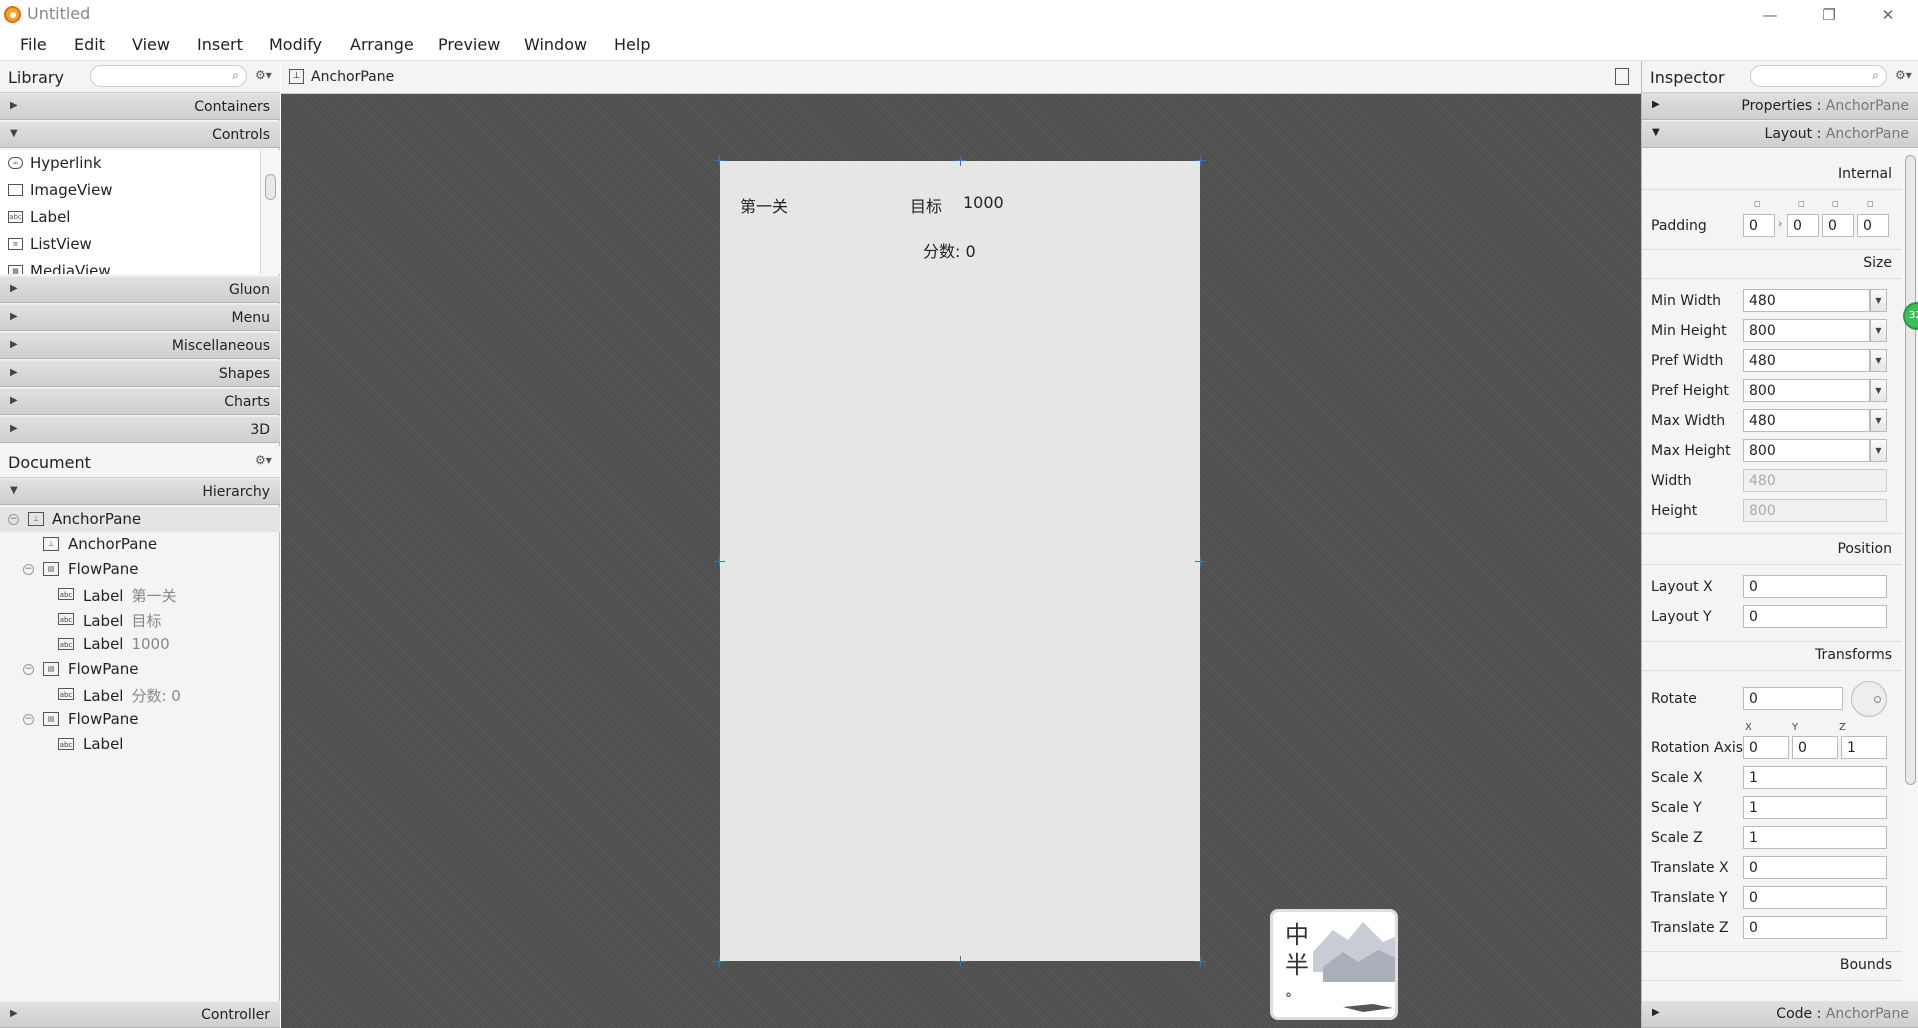 The image size is (1918, 1028). I want to click on section-controls: ▼ Controls, so click(140, 134).